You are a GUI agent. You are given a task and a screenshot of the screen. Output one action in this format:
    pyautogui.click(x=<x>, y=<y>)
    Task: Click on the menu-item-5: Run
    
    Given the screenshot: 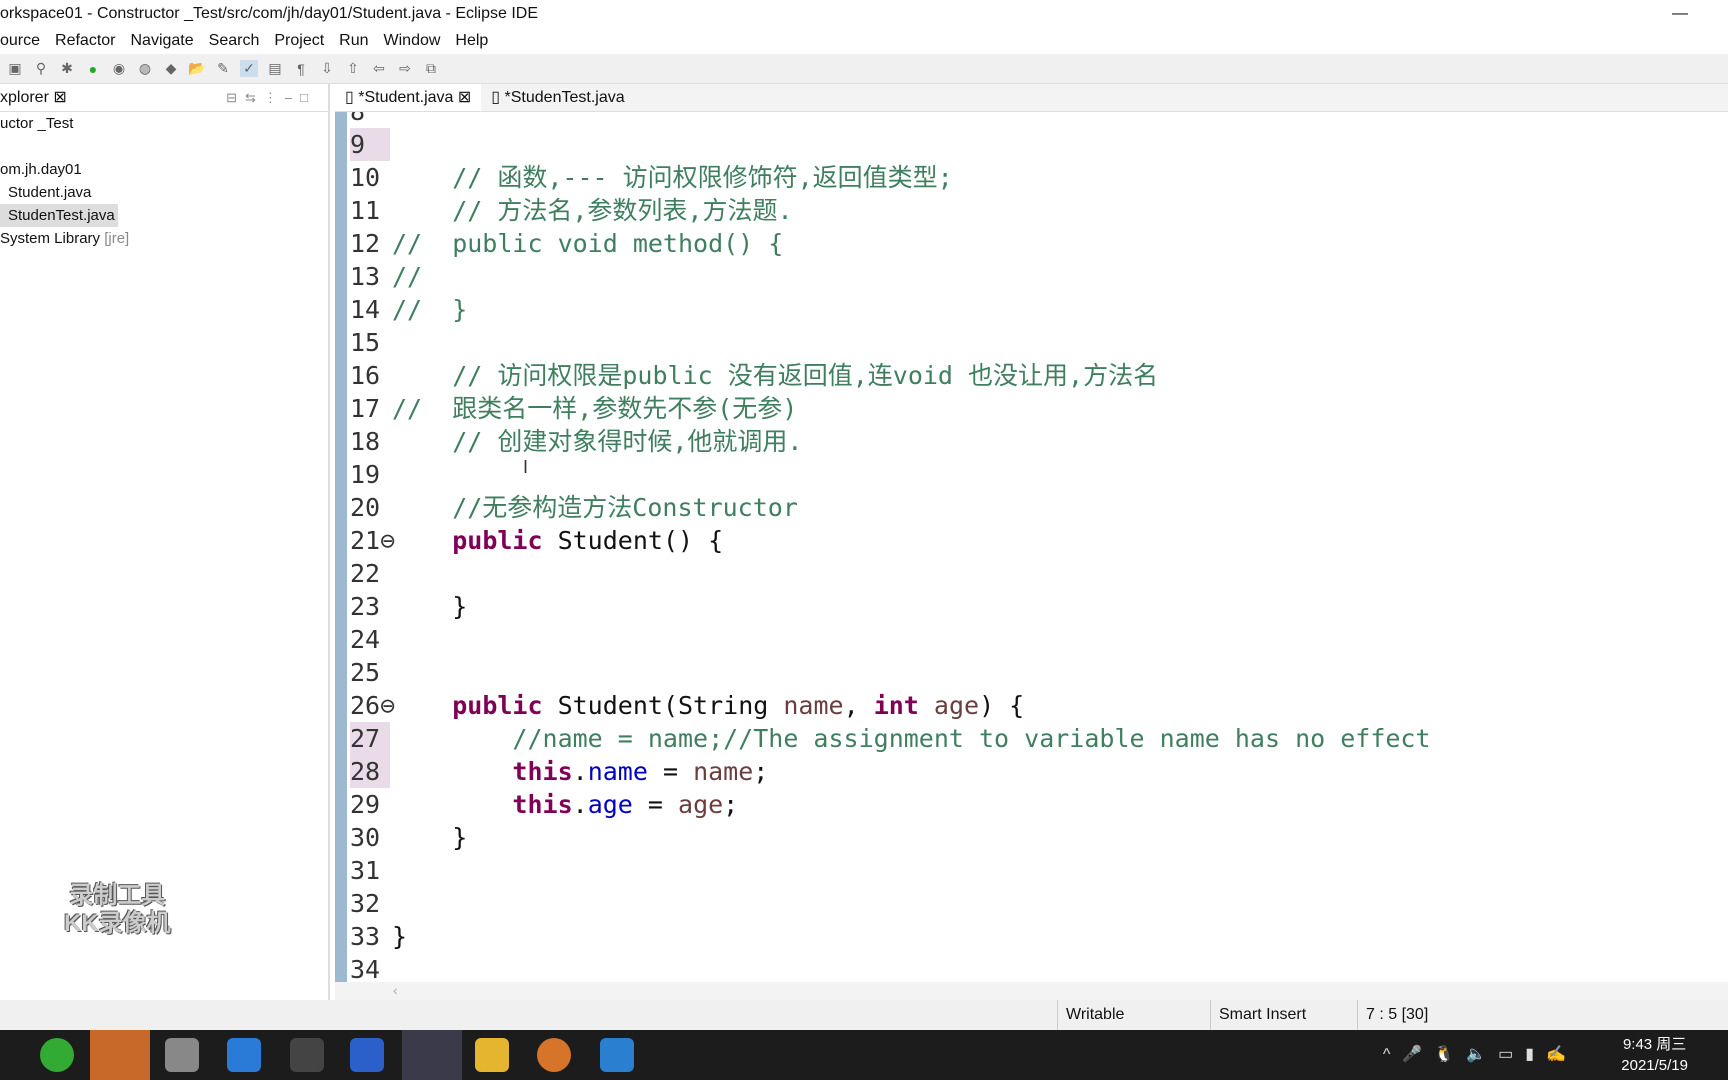 What is the action you would take?
    pyautogui.click(x=353, y=41)
    